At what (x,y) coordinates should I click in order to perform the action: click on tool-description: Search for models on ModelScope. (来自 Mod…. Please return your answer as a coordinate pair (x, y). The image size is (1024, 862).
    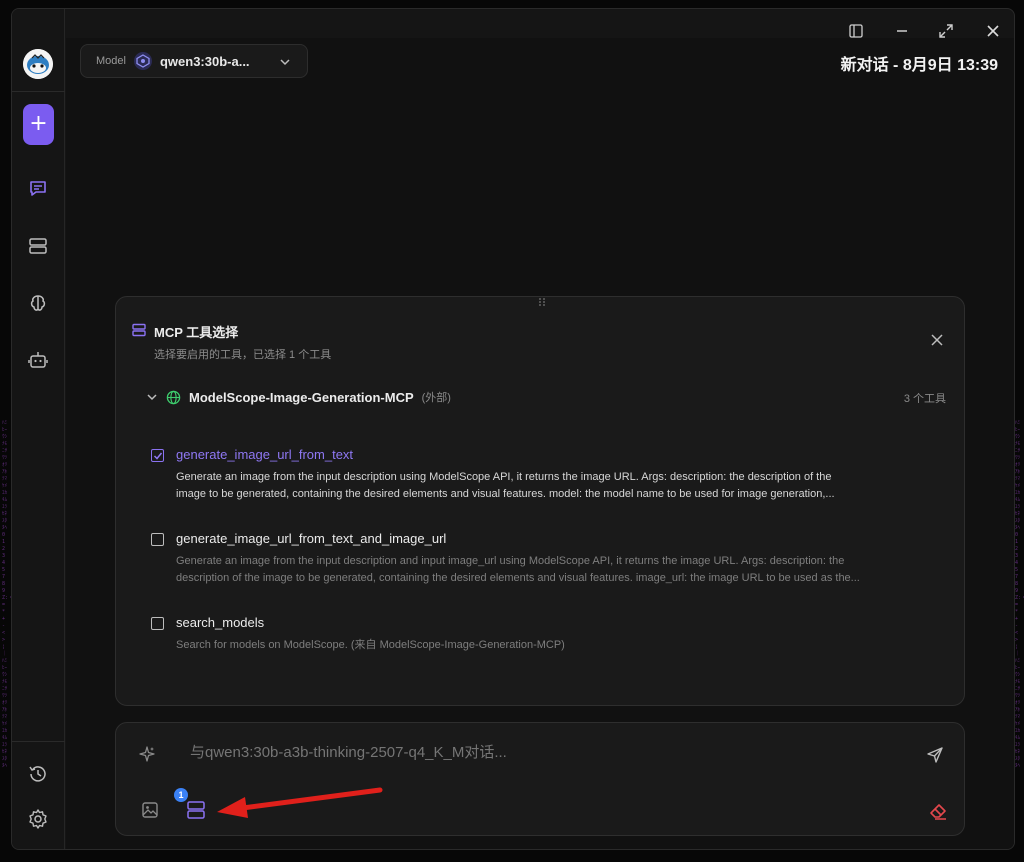
    Looking at the image, I should click on (556, 645).